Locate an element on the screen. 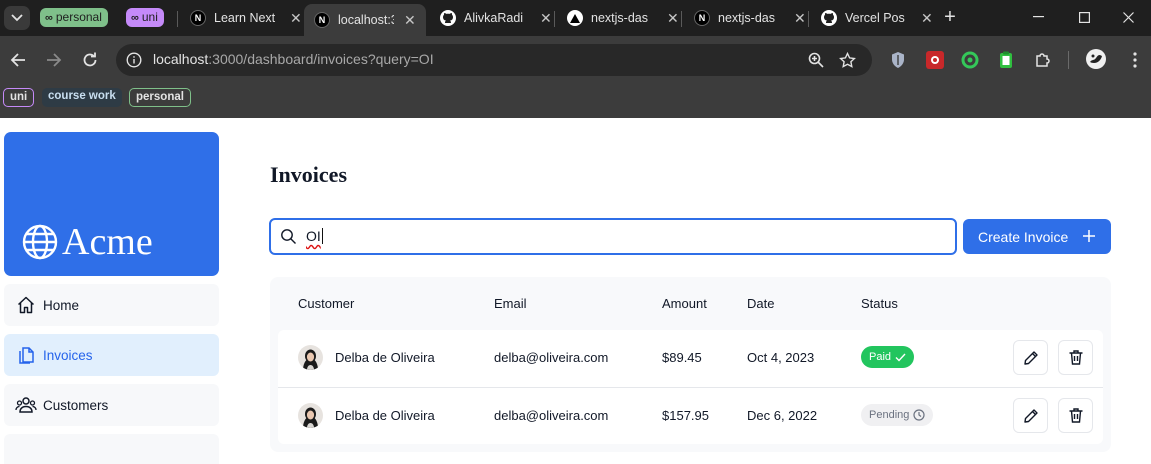  arrow-left-icon is located at coordinates (17, 60).